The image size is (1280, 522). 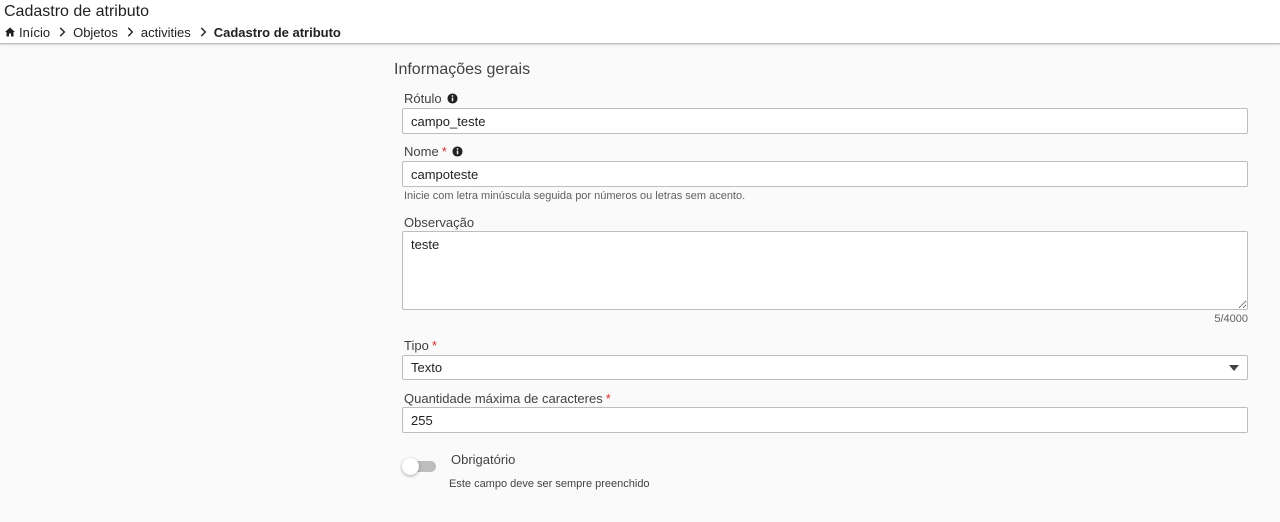 What do you see at coordinates (825, 174) in the screenshot?
I see `nome-input` at bounding box center [825, 174].